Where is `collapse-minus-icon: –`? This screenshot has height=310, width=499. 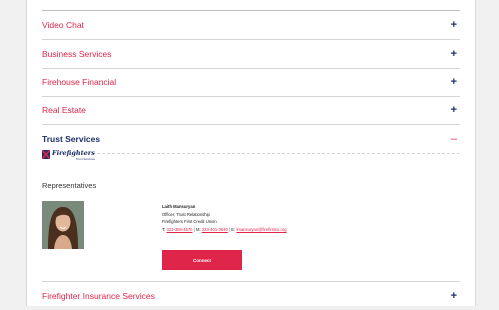
collapse-minus-icon: – is located at coordinates (455, 139).